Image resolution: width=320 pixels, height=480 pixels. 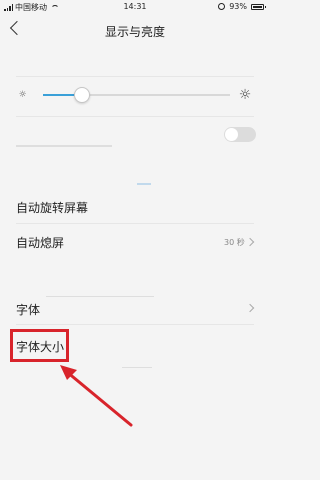 I want to click on header: 显示与亮度, so click(x=135, y=31).